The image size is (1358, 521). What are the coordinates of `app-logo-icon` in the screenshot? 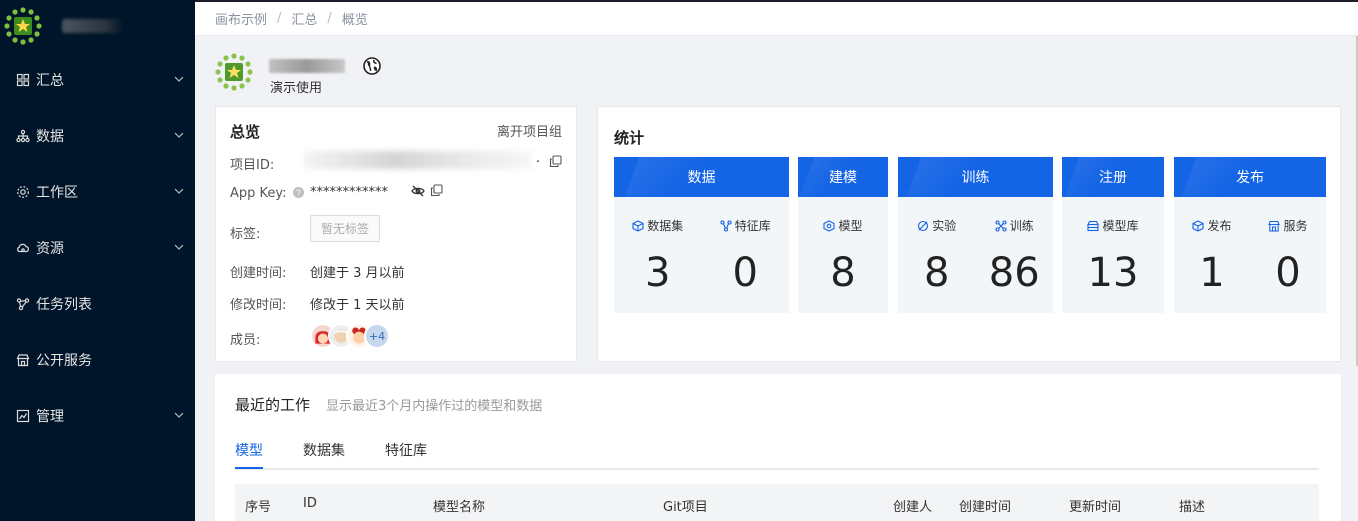 It's located at (23, 26).